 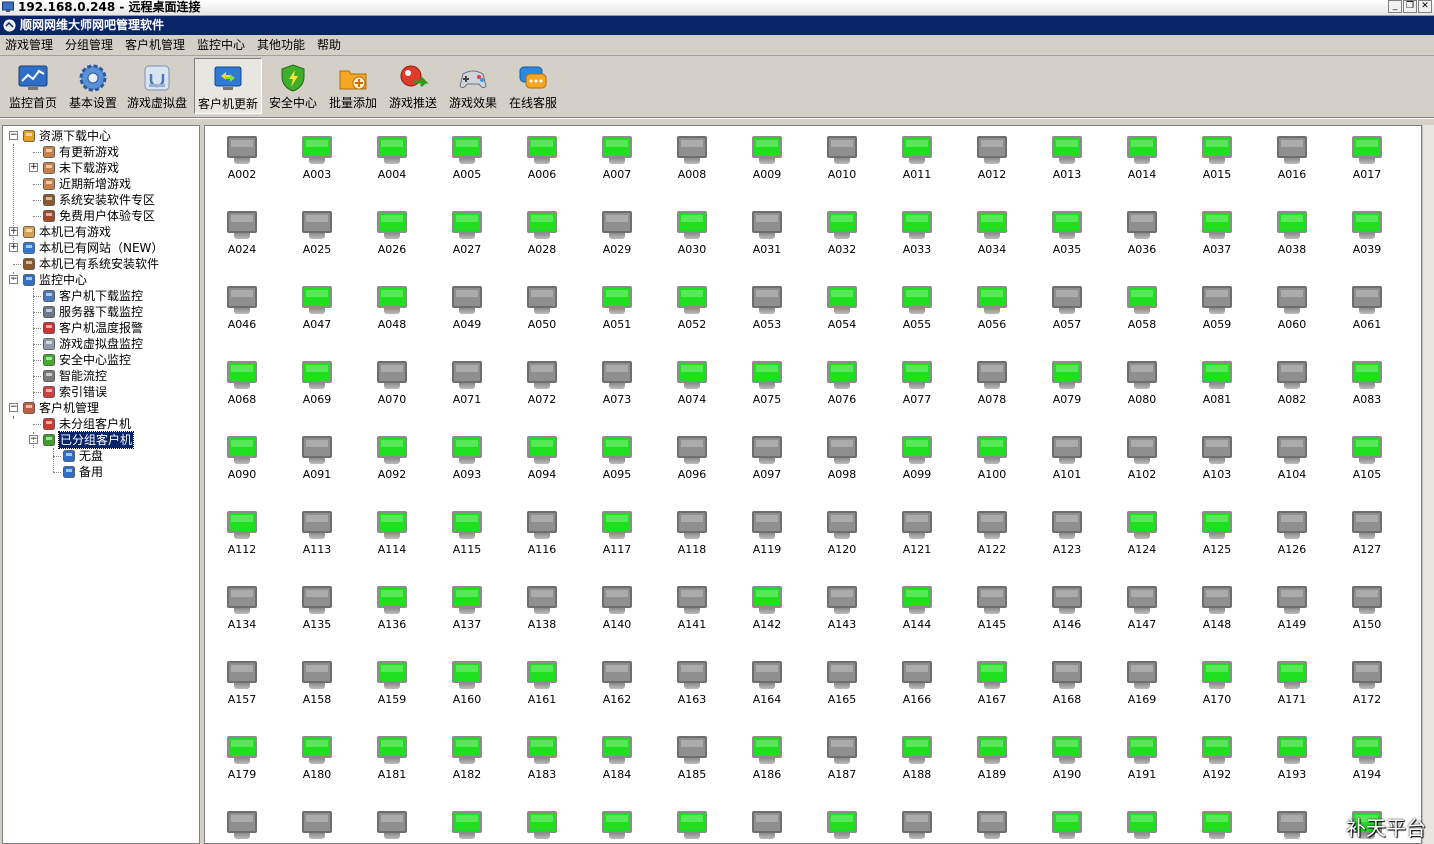 What do you see at coordinates (917, 387) in the screenshot?
I see `client-machine: A077` at bounding box center [917, 387].